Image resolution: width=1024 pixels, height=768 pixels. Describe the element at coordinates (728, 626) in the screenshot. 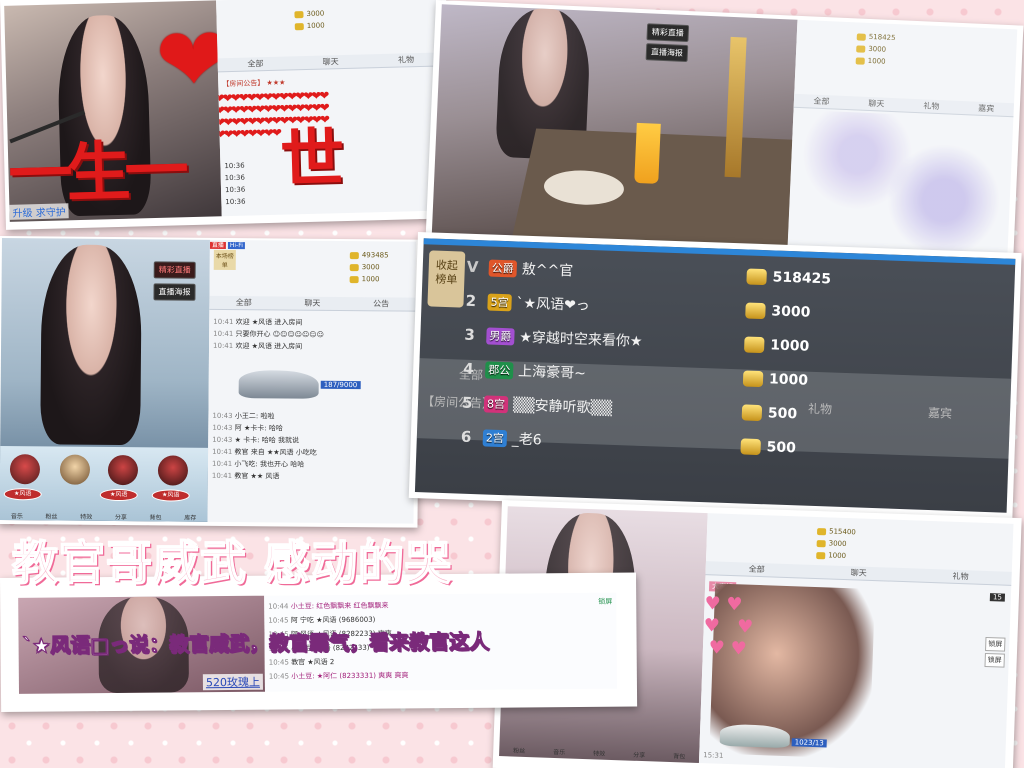

I see `hearts-overlay: ♥ ♥ ♥ ♥ ♥ ♥` at that location.